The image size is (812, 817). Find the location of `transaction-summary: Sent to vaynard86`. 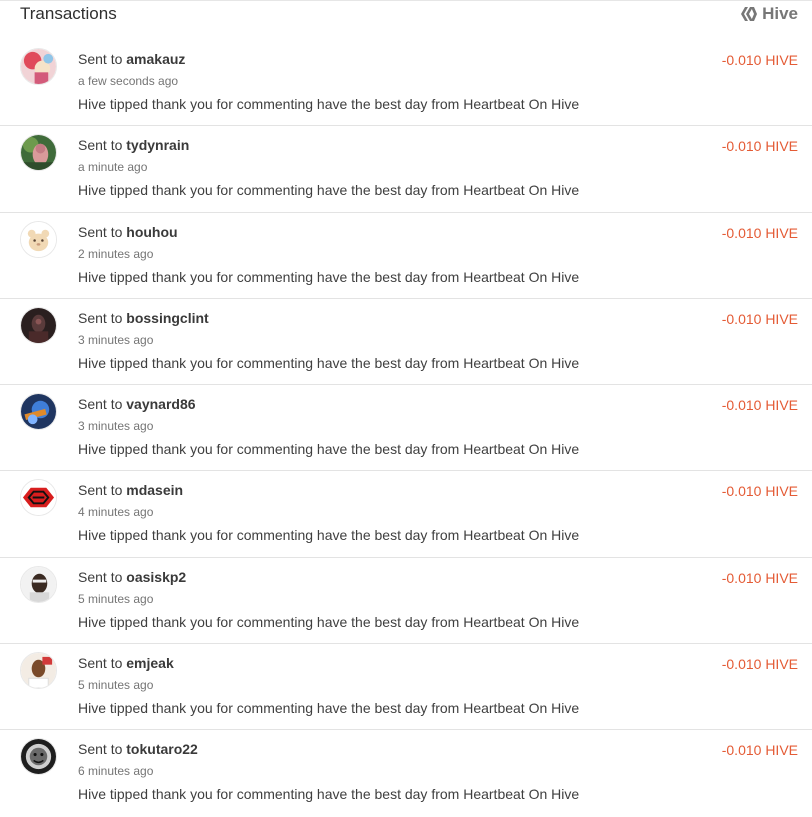

transaction-summary: Sent to vaynard86 is located at coordinates (137, 404).